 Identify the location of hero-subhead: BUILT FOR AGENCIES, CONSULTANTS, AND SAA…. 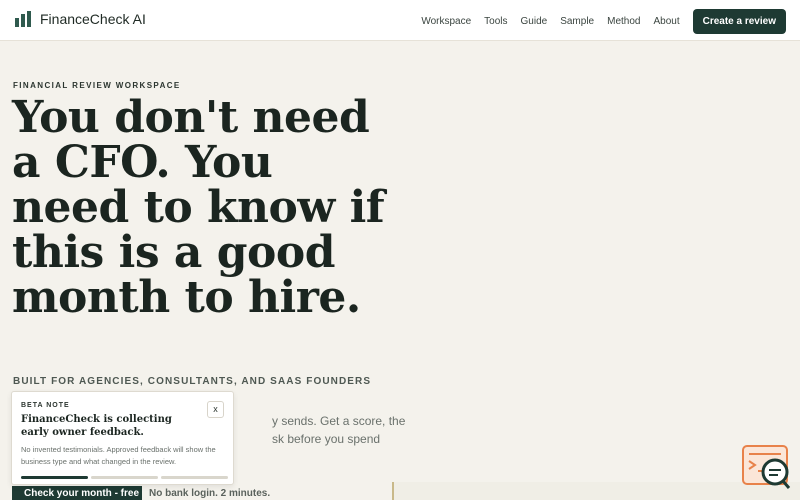
(192, 381).